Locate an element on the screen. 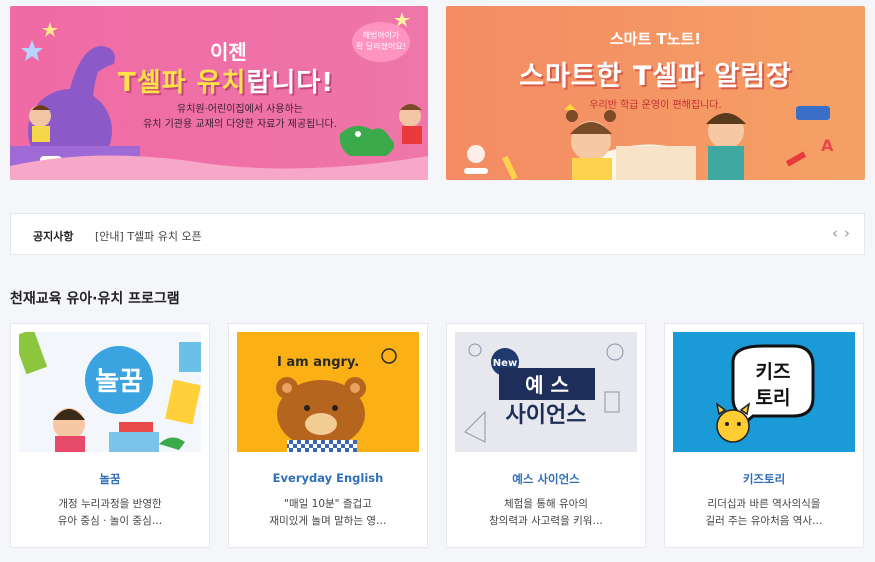 The image size is (875, 562). card-title: 키즈토리 is located at coordinates (764, 479).